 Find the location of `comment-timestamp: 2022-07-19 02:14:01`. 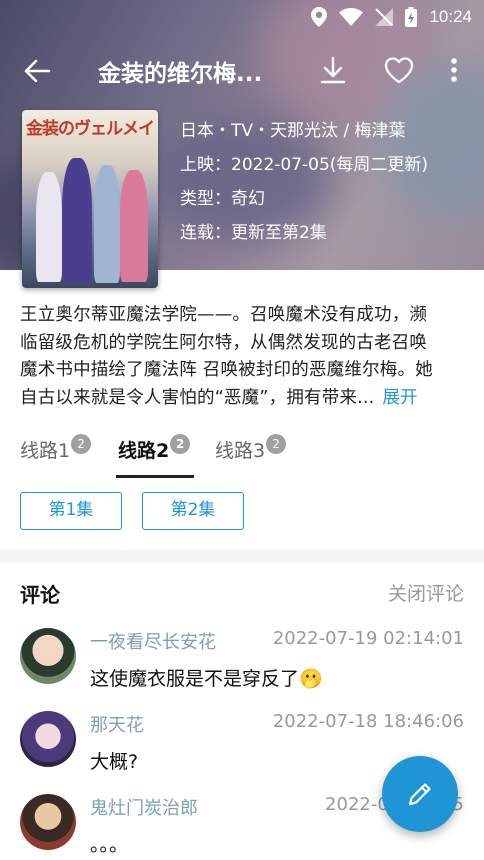

comment-timestamp: 2022-07-19 02:14:01 is located at coordinates (368, 638).